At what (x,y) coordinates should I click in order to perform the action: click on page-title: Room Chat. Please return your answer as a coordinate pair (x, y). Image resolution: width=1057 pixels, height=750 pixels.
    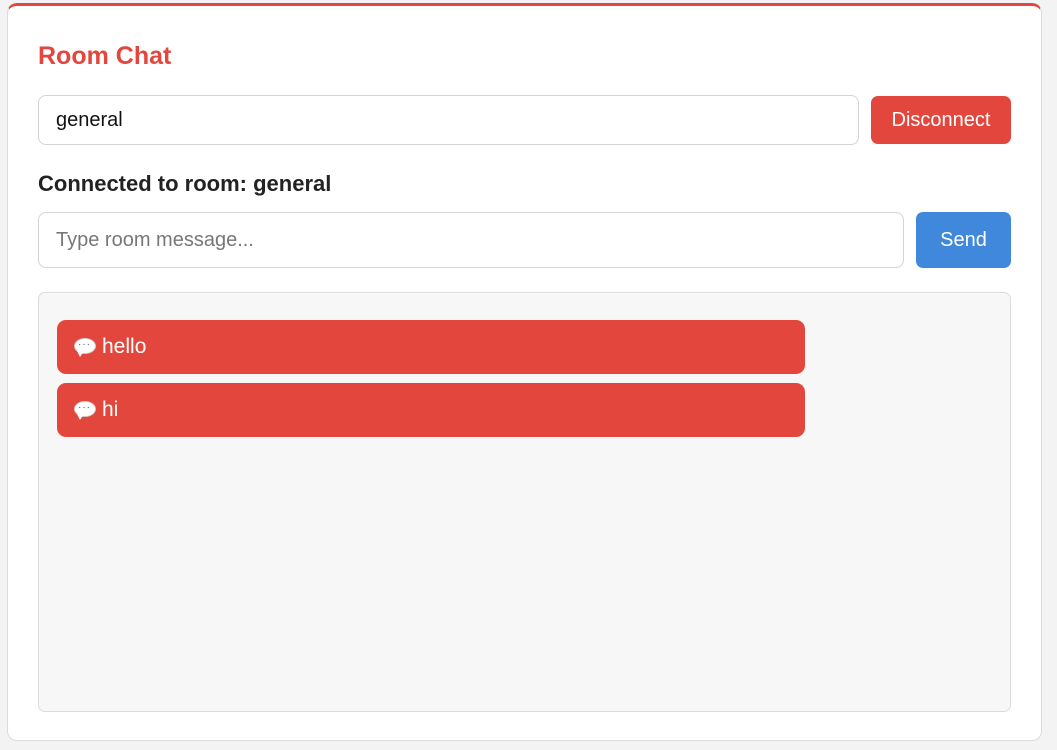
    Looking at the image, I should click on (105, 56).